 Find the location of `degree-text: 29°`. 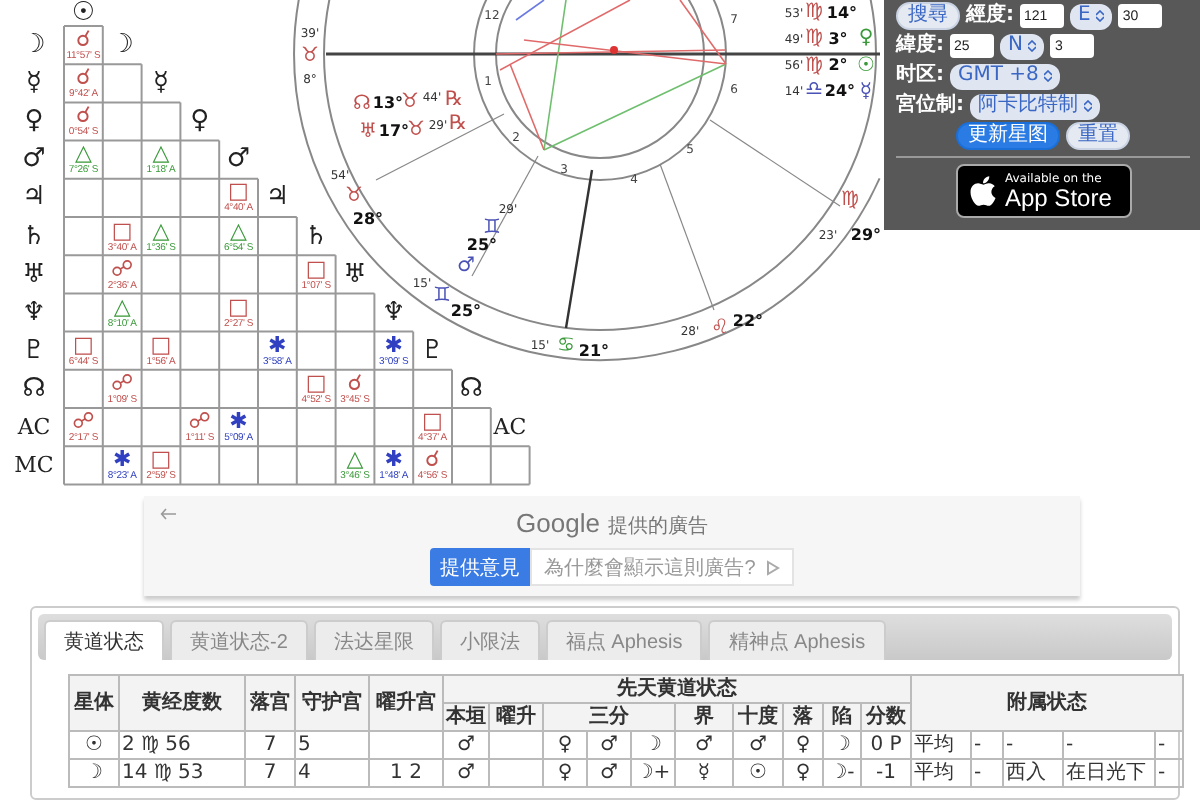

degree-text: 29° is located at coordinates (866, 235).